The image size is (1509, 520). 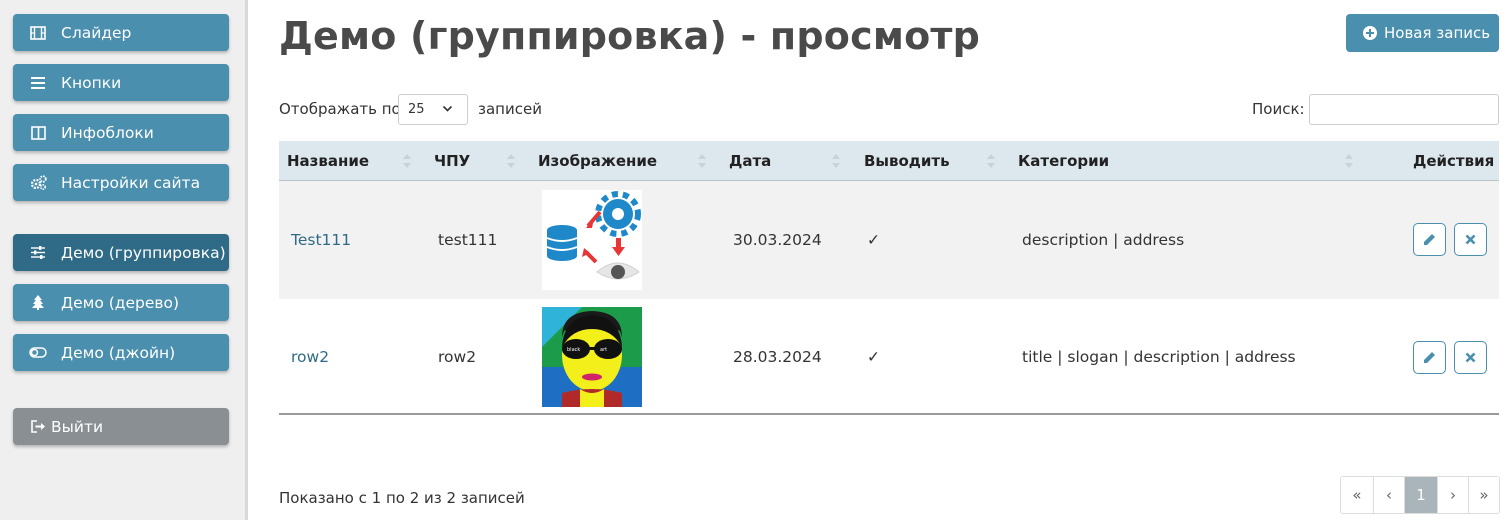 What do you see at coordinates (310, 357) in the screenshot?
I see `record-name-link: row2` at bounding box center [310, 357].